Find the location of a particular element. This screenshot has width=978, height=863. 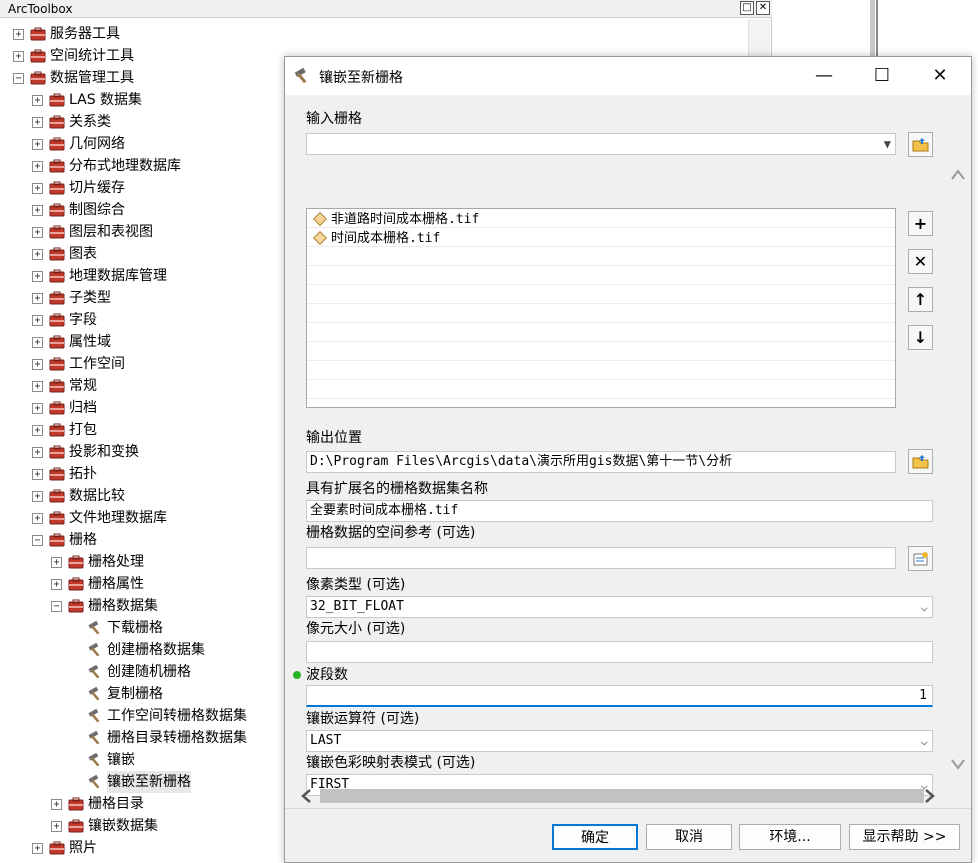

dropdown-arrow-icon: ▼ is located at coordinates (887, 144).